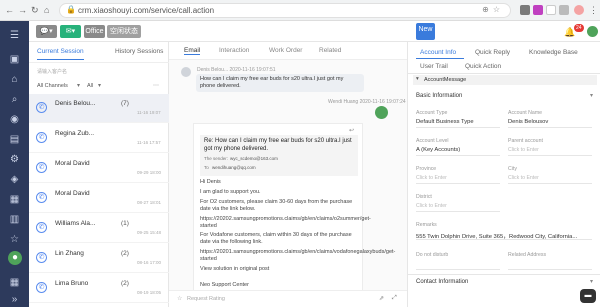 This screenshot has width=600, height=307. Describe the element at coordinates (14, 119) in the screenshot. I see `users-icon: ◉` at that location.